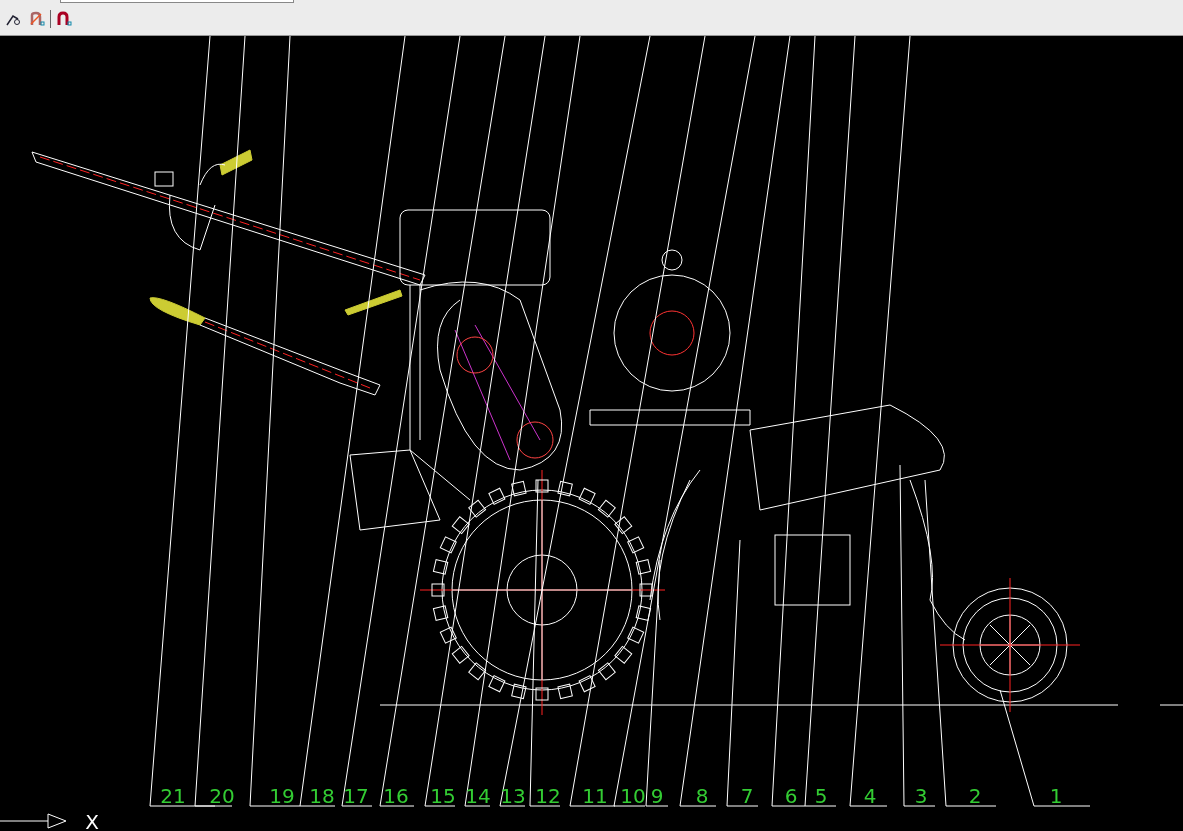 The image size is (1183, 831). Describe the element at coordinates (396, 796) in the screenshot. I see `part-number-label: 16` at that location.